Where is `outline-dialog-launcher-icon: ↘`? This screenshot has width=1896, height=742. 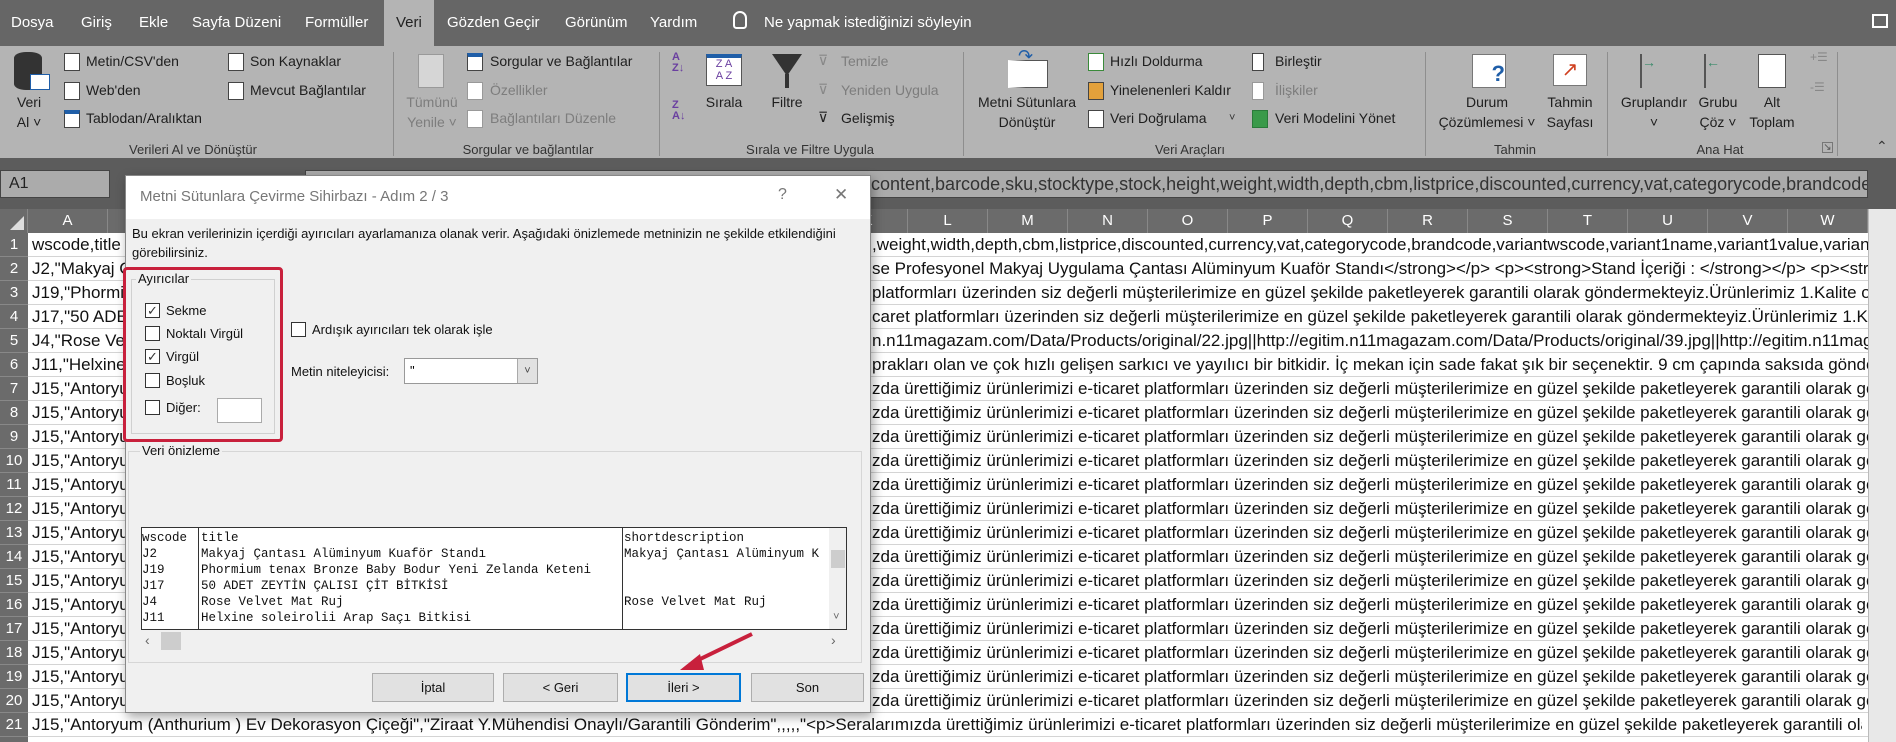
outline-dialog-launcher-icon: ↘ is located at coordinates (1827, 147).